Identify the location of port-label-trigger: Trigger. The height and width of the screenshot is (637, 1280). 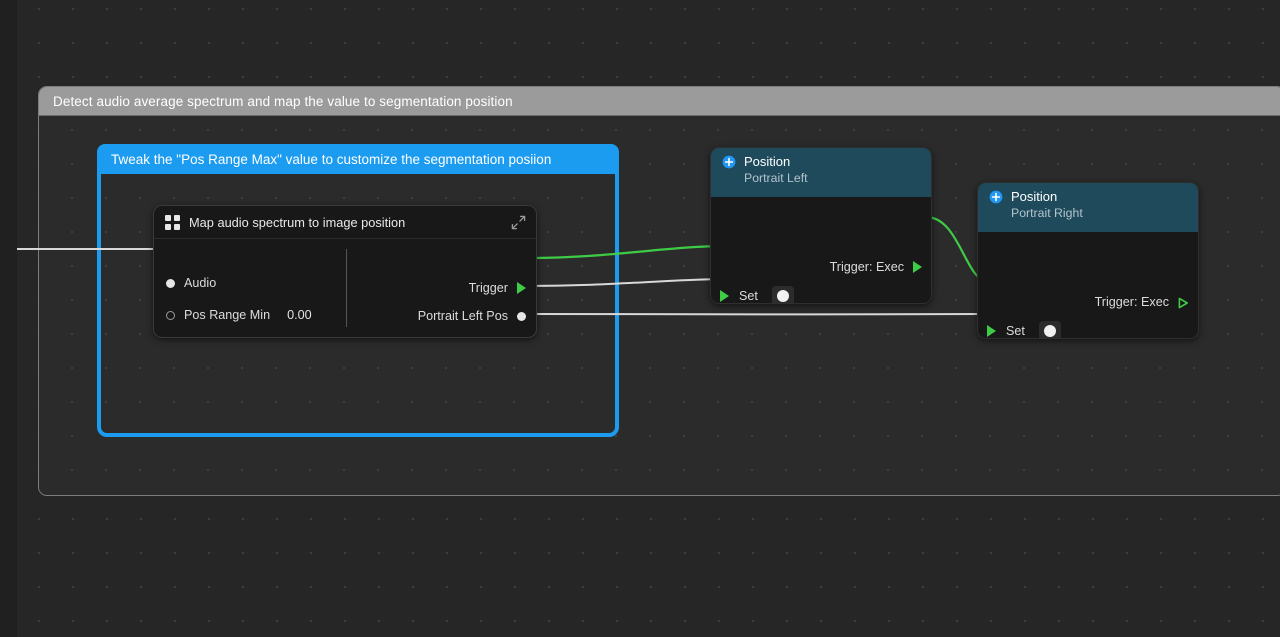
(488, 288).